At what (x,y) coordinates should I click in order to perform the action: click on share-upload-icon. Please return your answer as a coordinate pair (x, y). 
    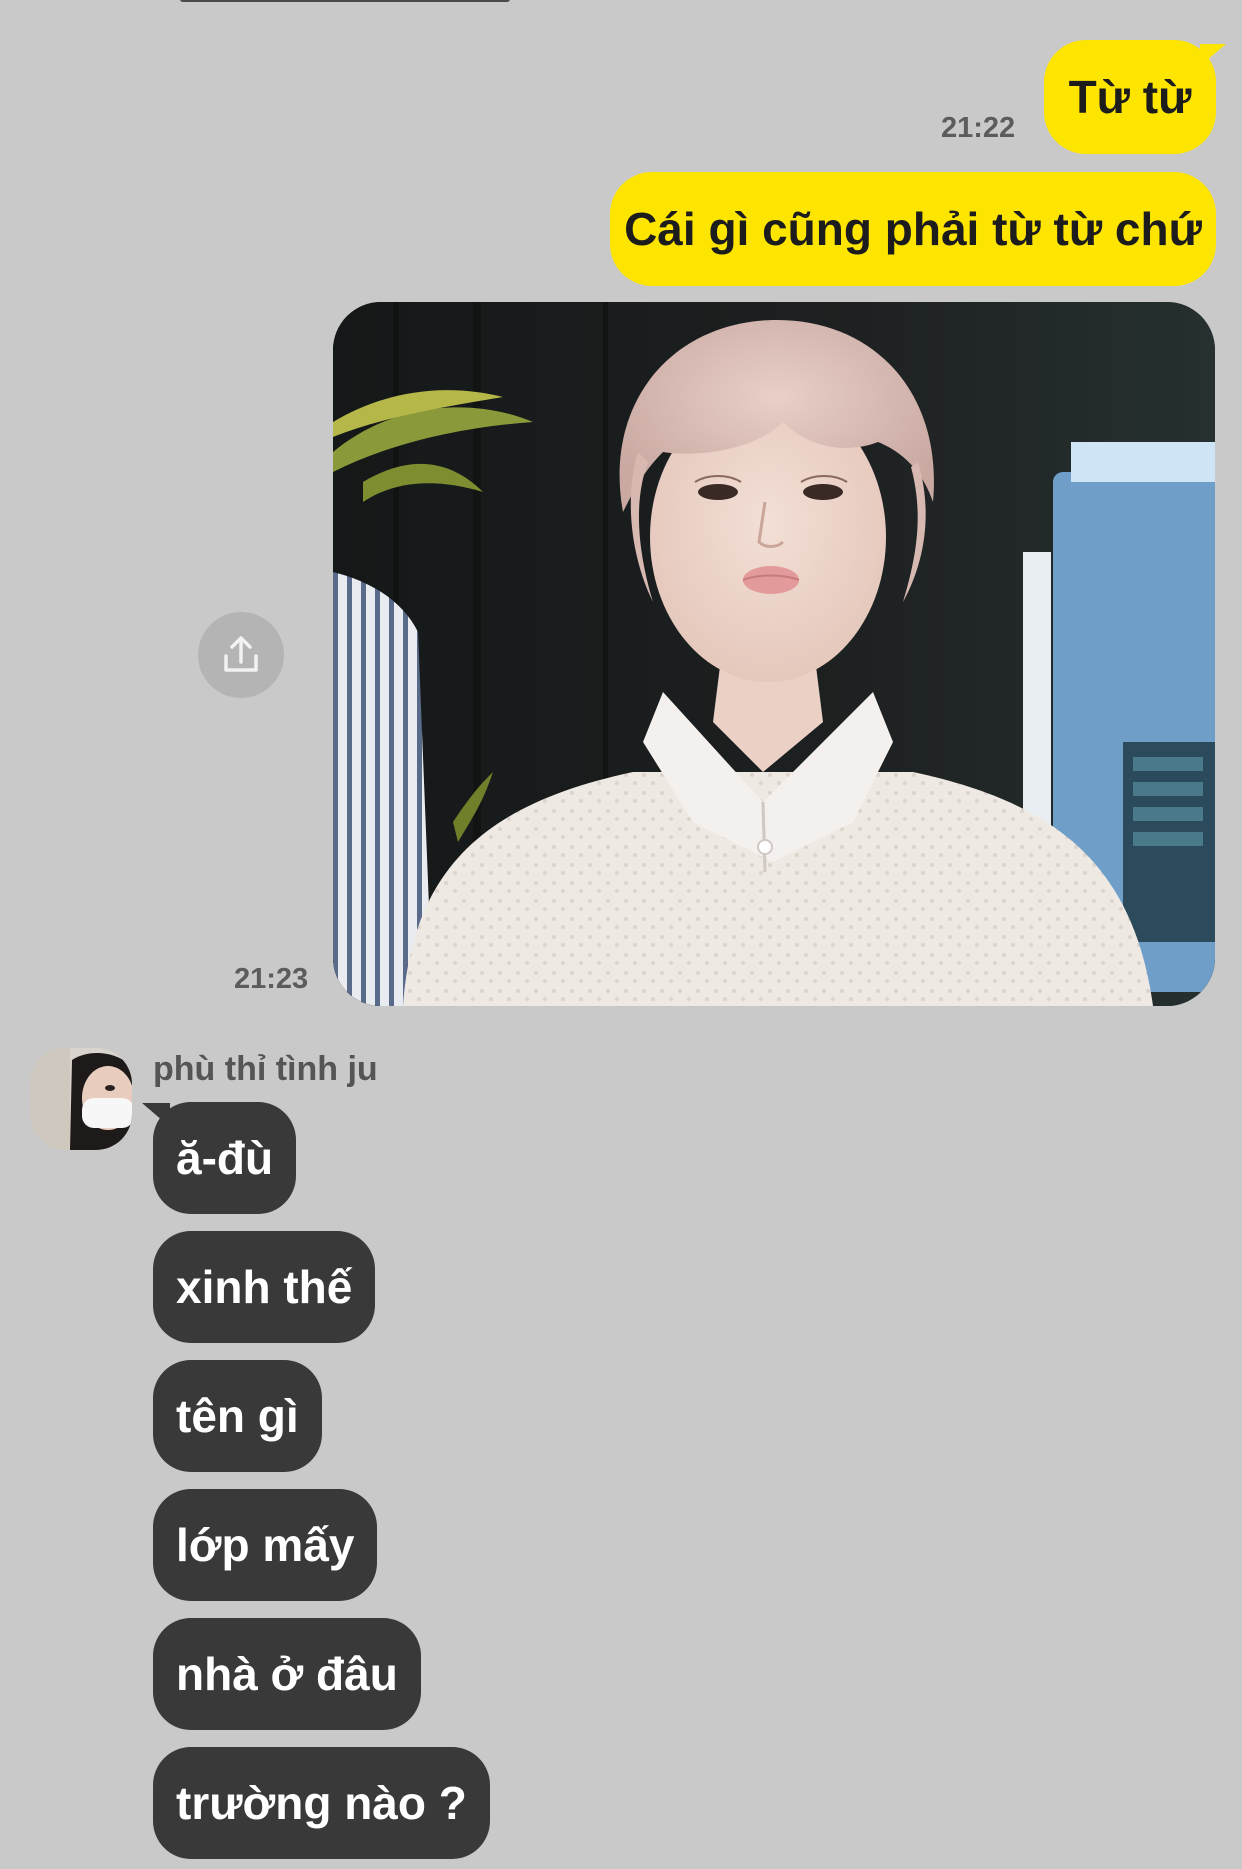
    Looking at the image, I should click on (241, 654).